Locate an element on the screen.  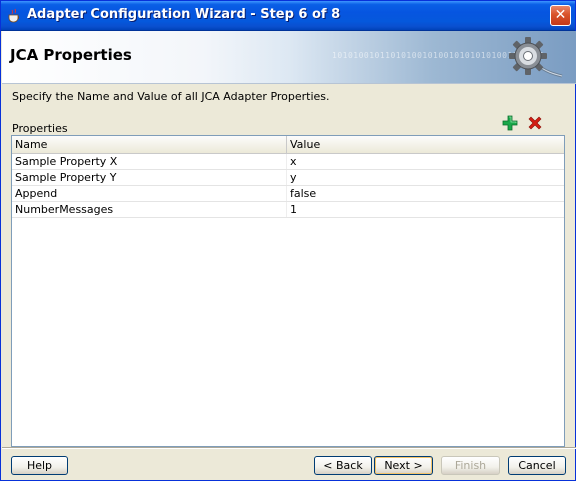
delete-icon is located at coordinates (535, 123).